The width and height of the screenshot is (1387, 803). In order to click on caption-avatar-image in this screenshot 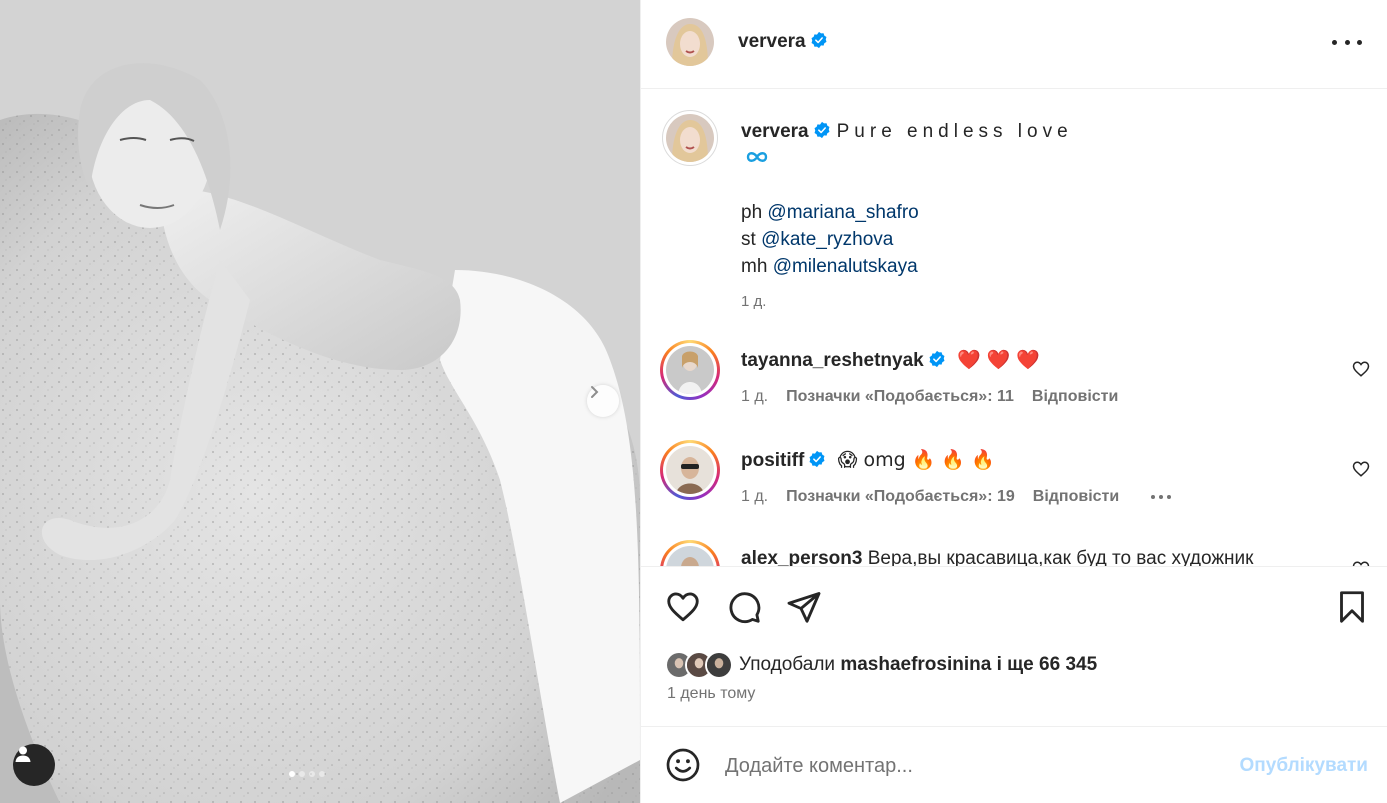, I will do `click(690, 138)`.